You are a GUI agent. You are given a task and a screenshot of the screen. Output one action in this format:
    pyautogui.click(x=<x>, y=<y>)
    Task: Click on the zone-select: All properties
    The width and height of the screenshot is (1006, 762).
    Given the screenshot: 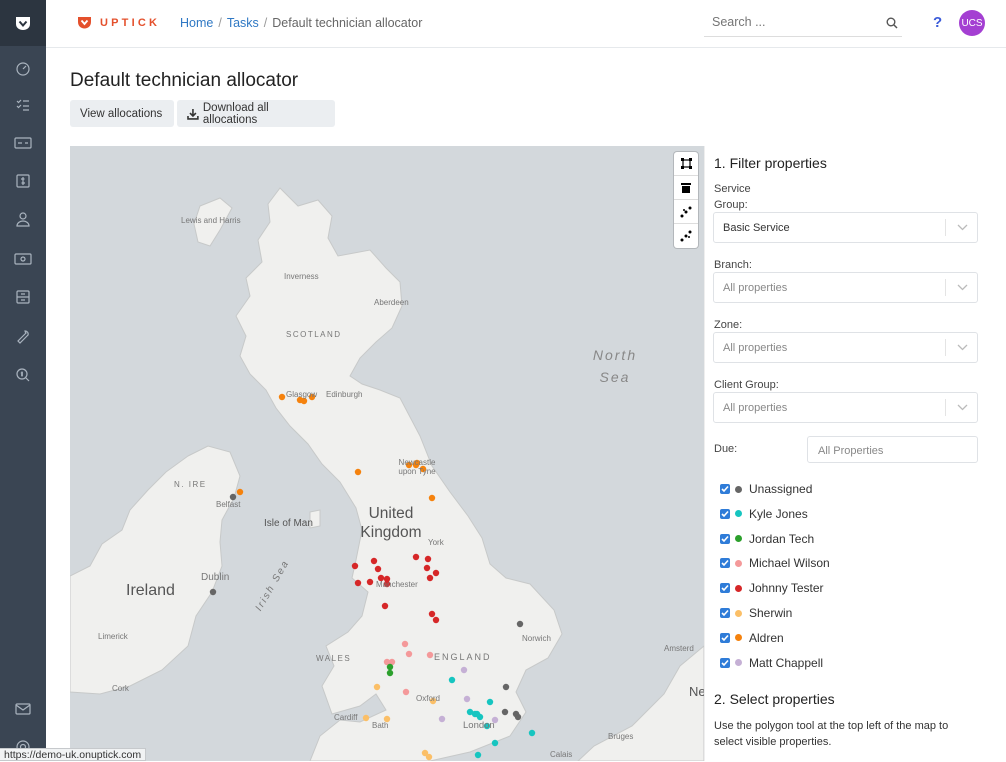 What is the action you would take?
    pyautogui.click(x=845, y=347)
    